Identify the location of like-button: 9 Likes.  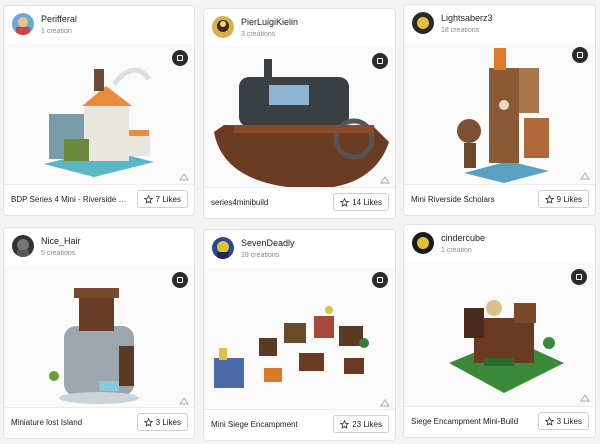
(563, 199).